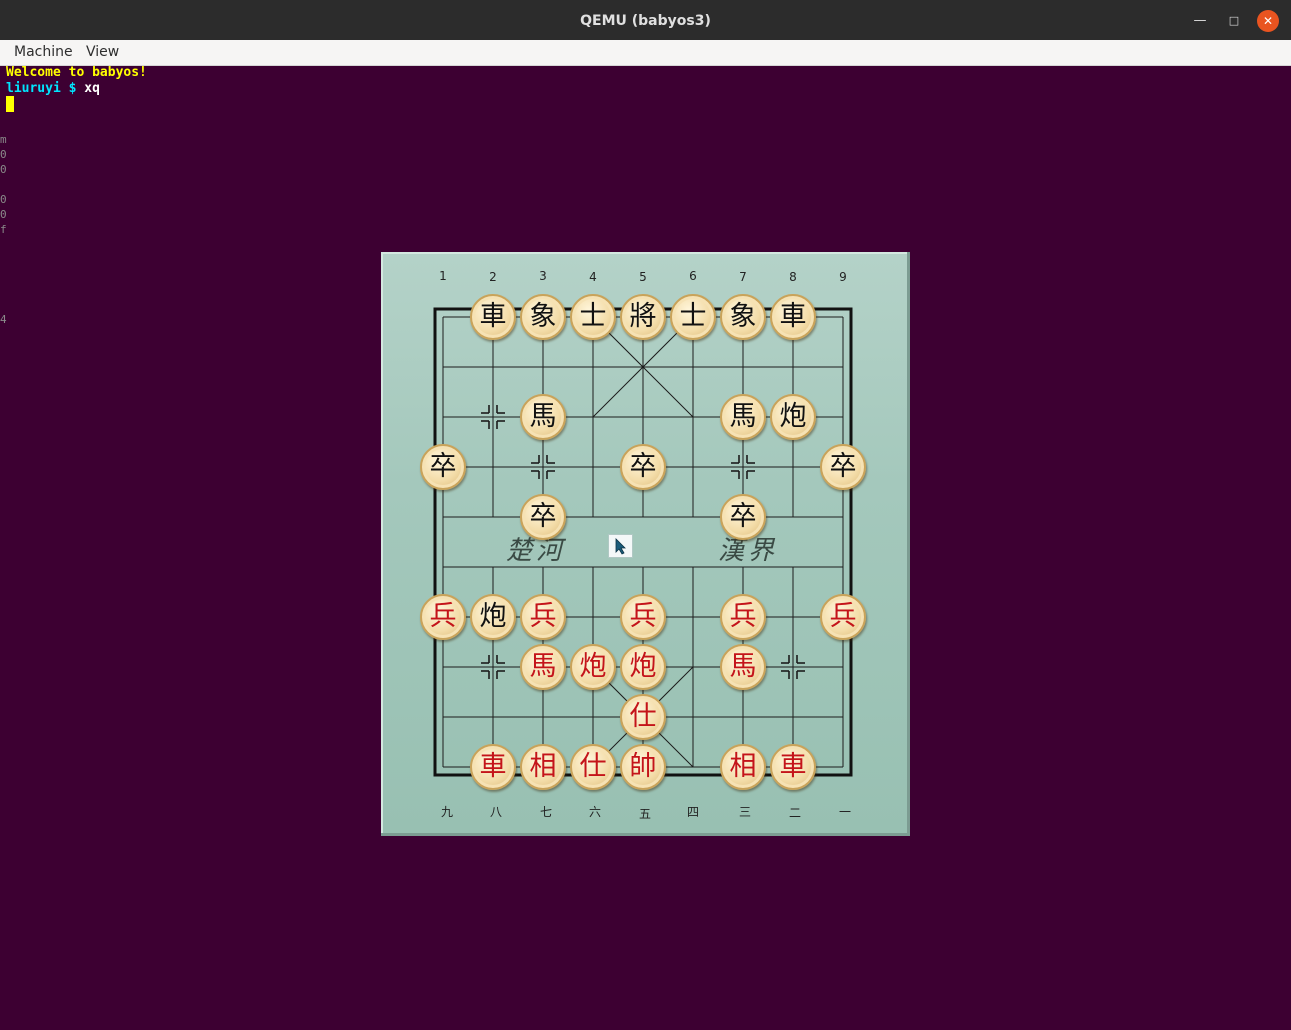 The image size is (1291, 1030). What do you see at coordinates (843, 277) in the screenshot?
I see `column-number-top: 9` at bounding box center [843, 277].